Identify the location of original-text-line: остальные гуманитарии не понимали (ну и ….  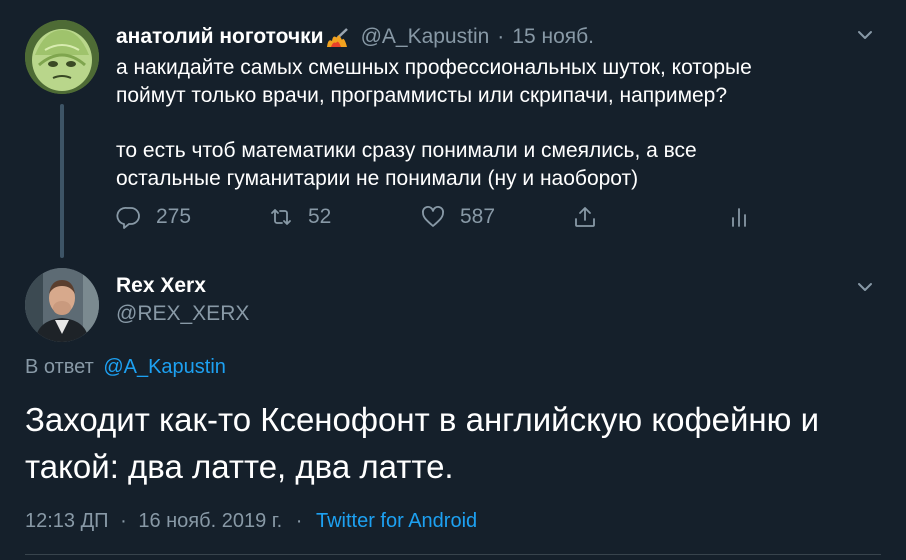
(377, 178).